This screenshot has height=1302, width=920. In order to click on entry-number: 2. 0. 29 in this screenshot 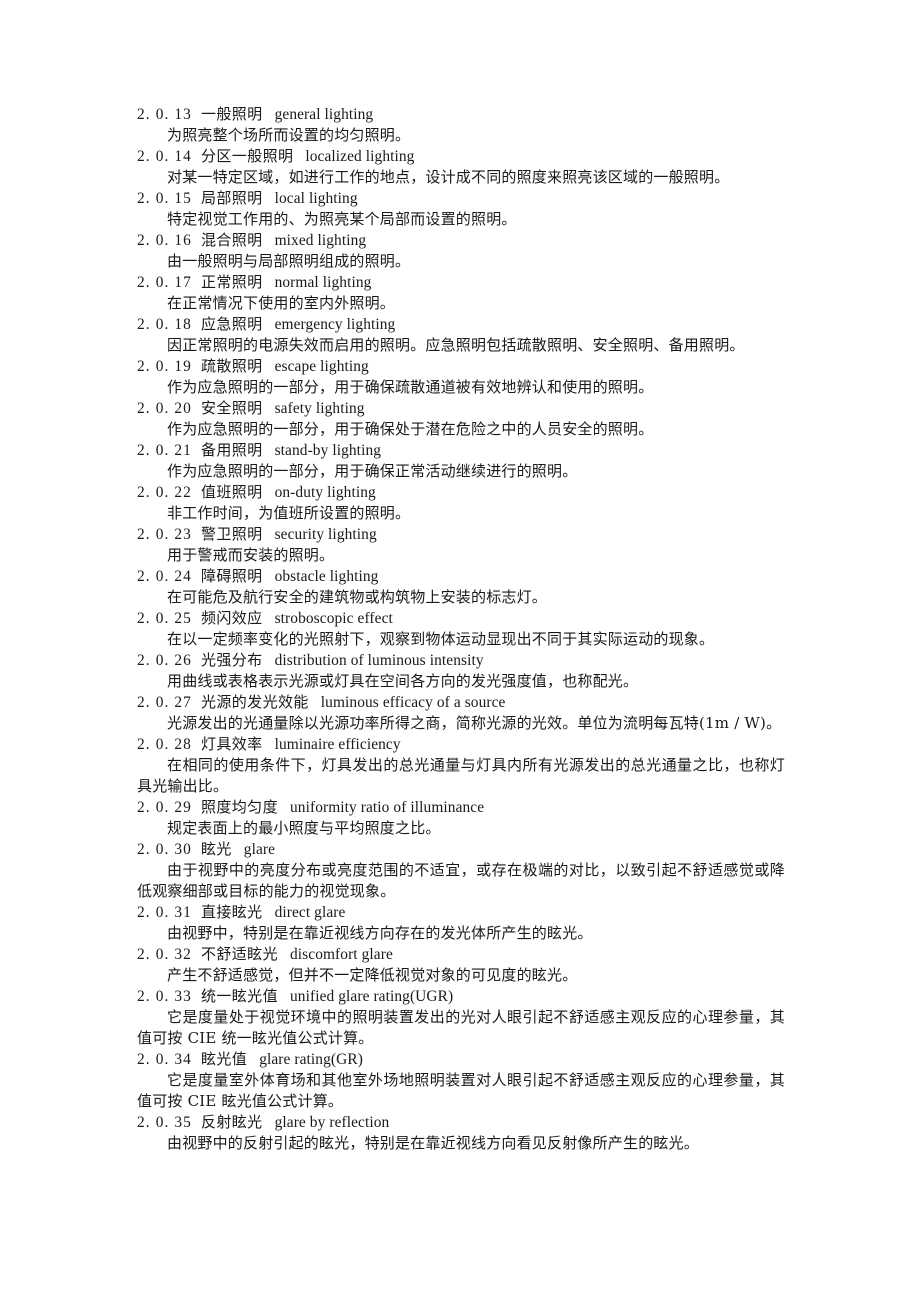, I will do `click(164, 807)`.